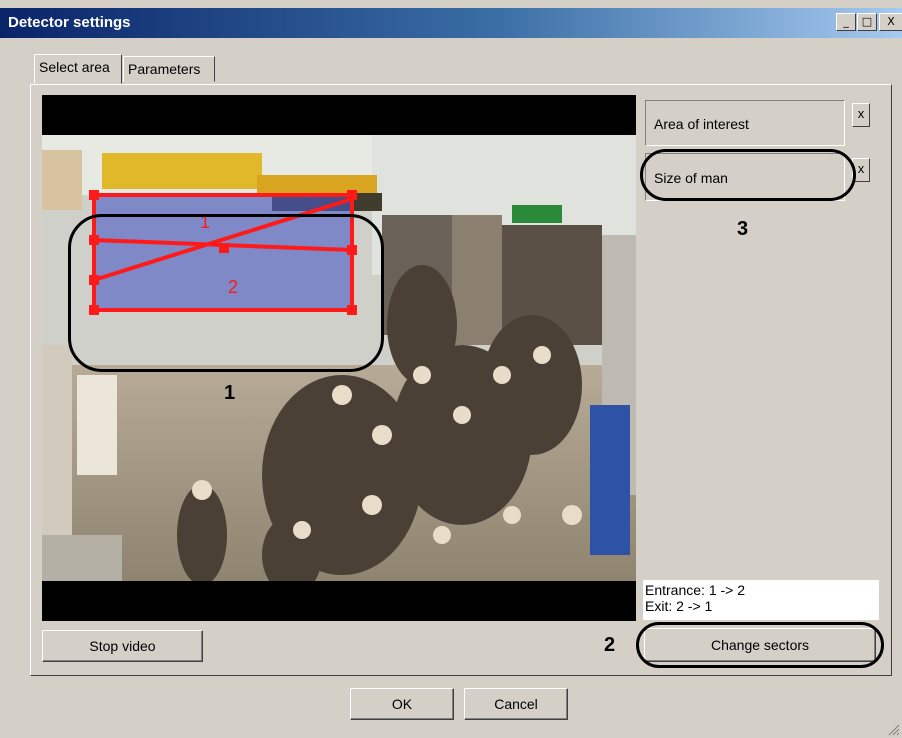  I want to click on annotation-ellipse-change, so click(760, 645).